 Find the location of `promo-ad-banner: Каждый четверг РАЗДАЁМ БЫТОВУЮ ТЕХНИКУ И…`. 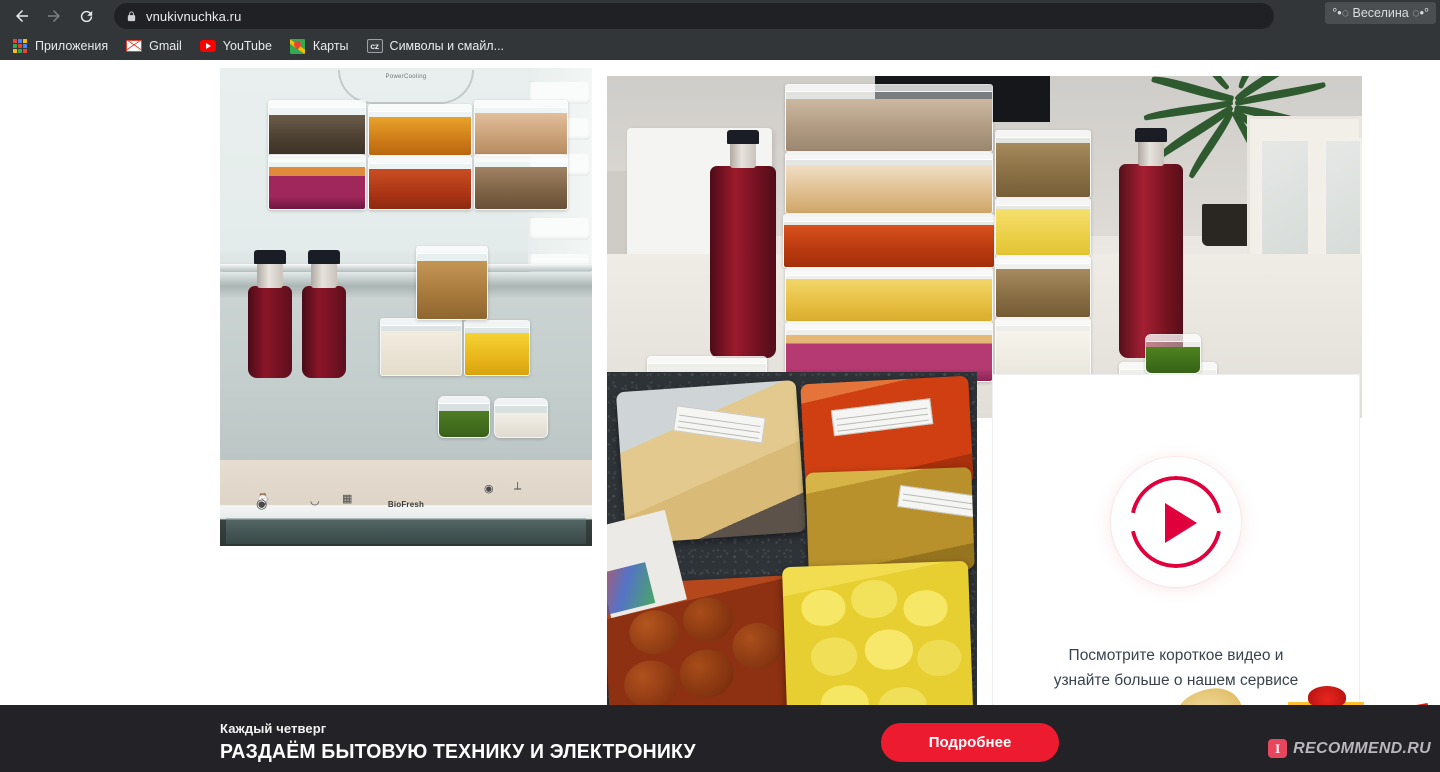

promo-ad-banner: Каждый четверг РАЗДАЁМ БЫТОВУЮ ТЕХНИКУ И… is located at coordinates (720, 738).